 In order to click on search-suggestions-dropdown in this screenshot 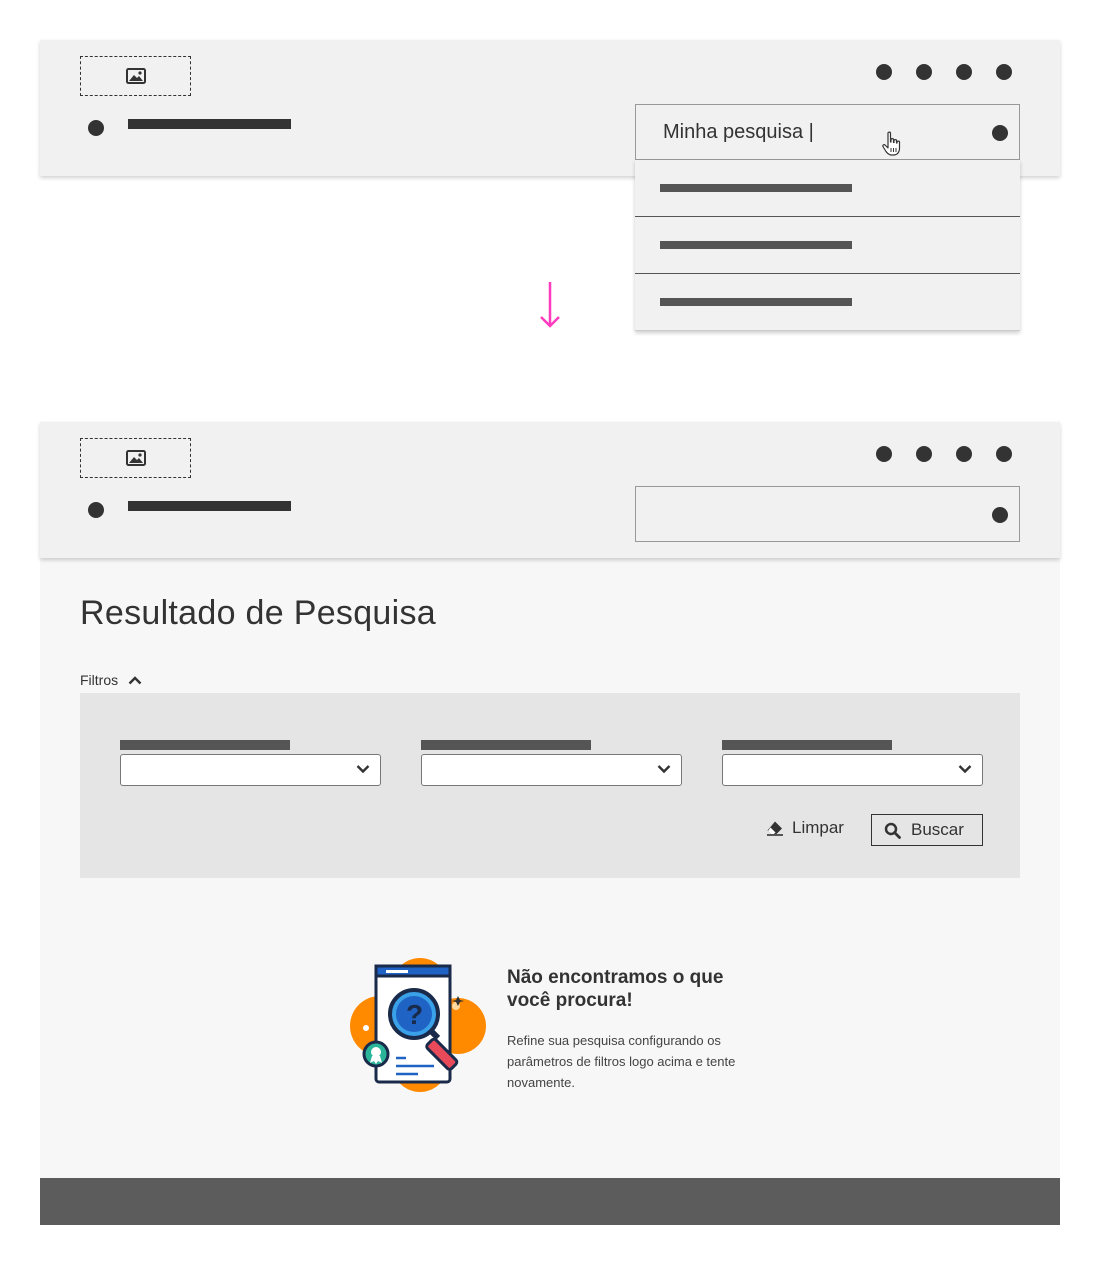, I will do `click(827, 245)`.